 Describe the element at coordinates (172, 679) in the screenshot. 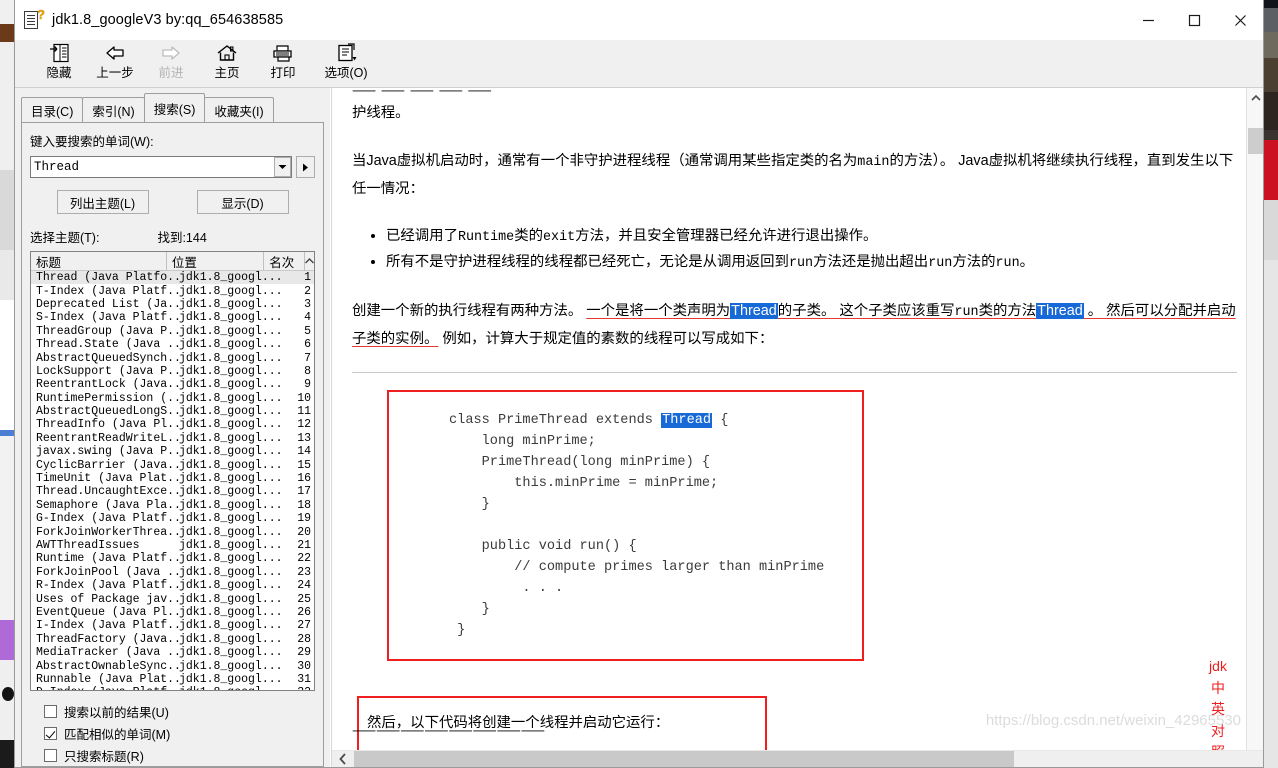

I see `table-row: Runnable (Java Plat... jdk1.8_googl... 31` at that location.